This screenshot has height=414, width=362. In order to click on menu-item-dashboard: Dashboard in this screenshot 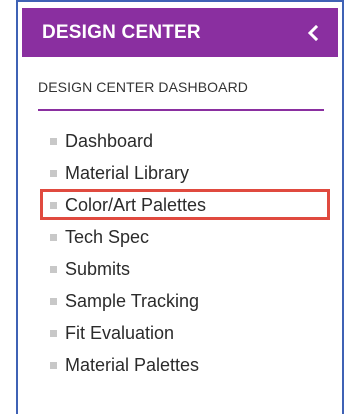, I will do `click(180, 141)`.